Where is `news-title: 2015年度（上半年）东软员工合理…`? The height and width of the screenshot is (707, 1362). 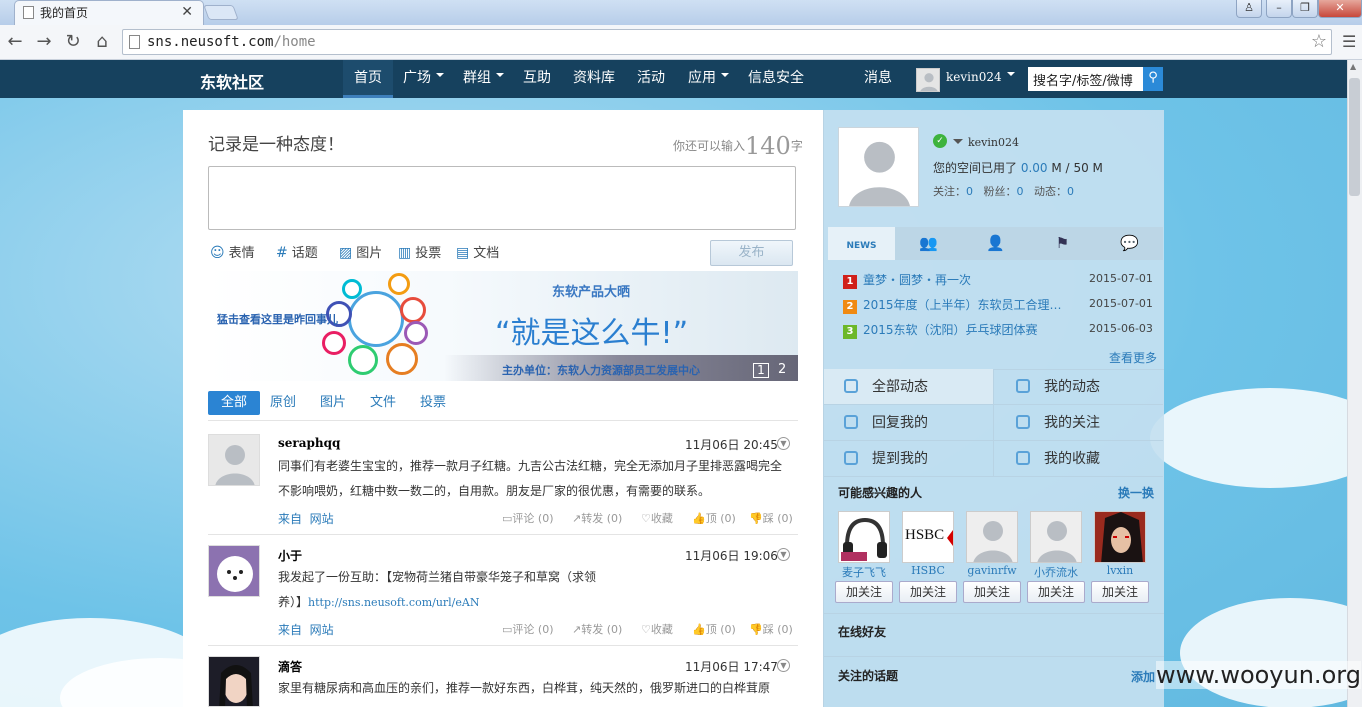
news-title: 2015年度（上半年）东软员工合理… is located at coordinates (962, 305).